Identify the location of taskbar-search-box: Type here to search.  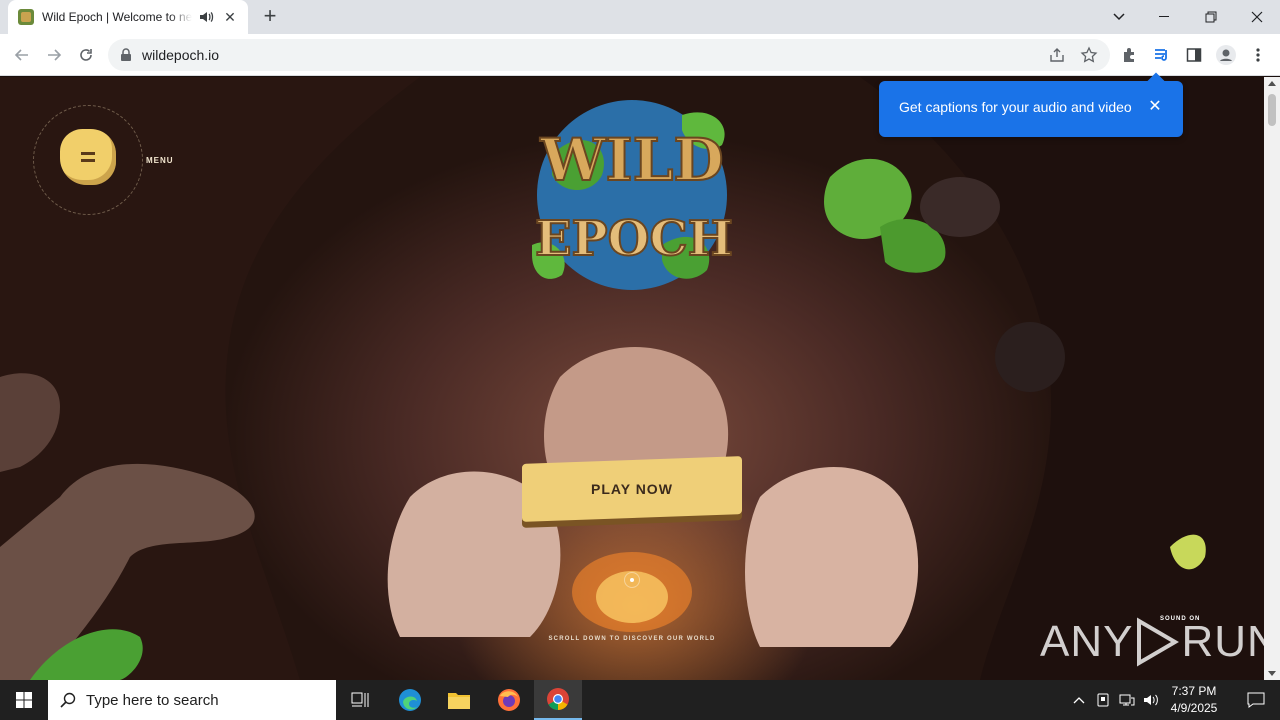
(192, 700).